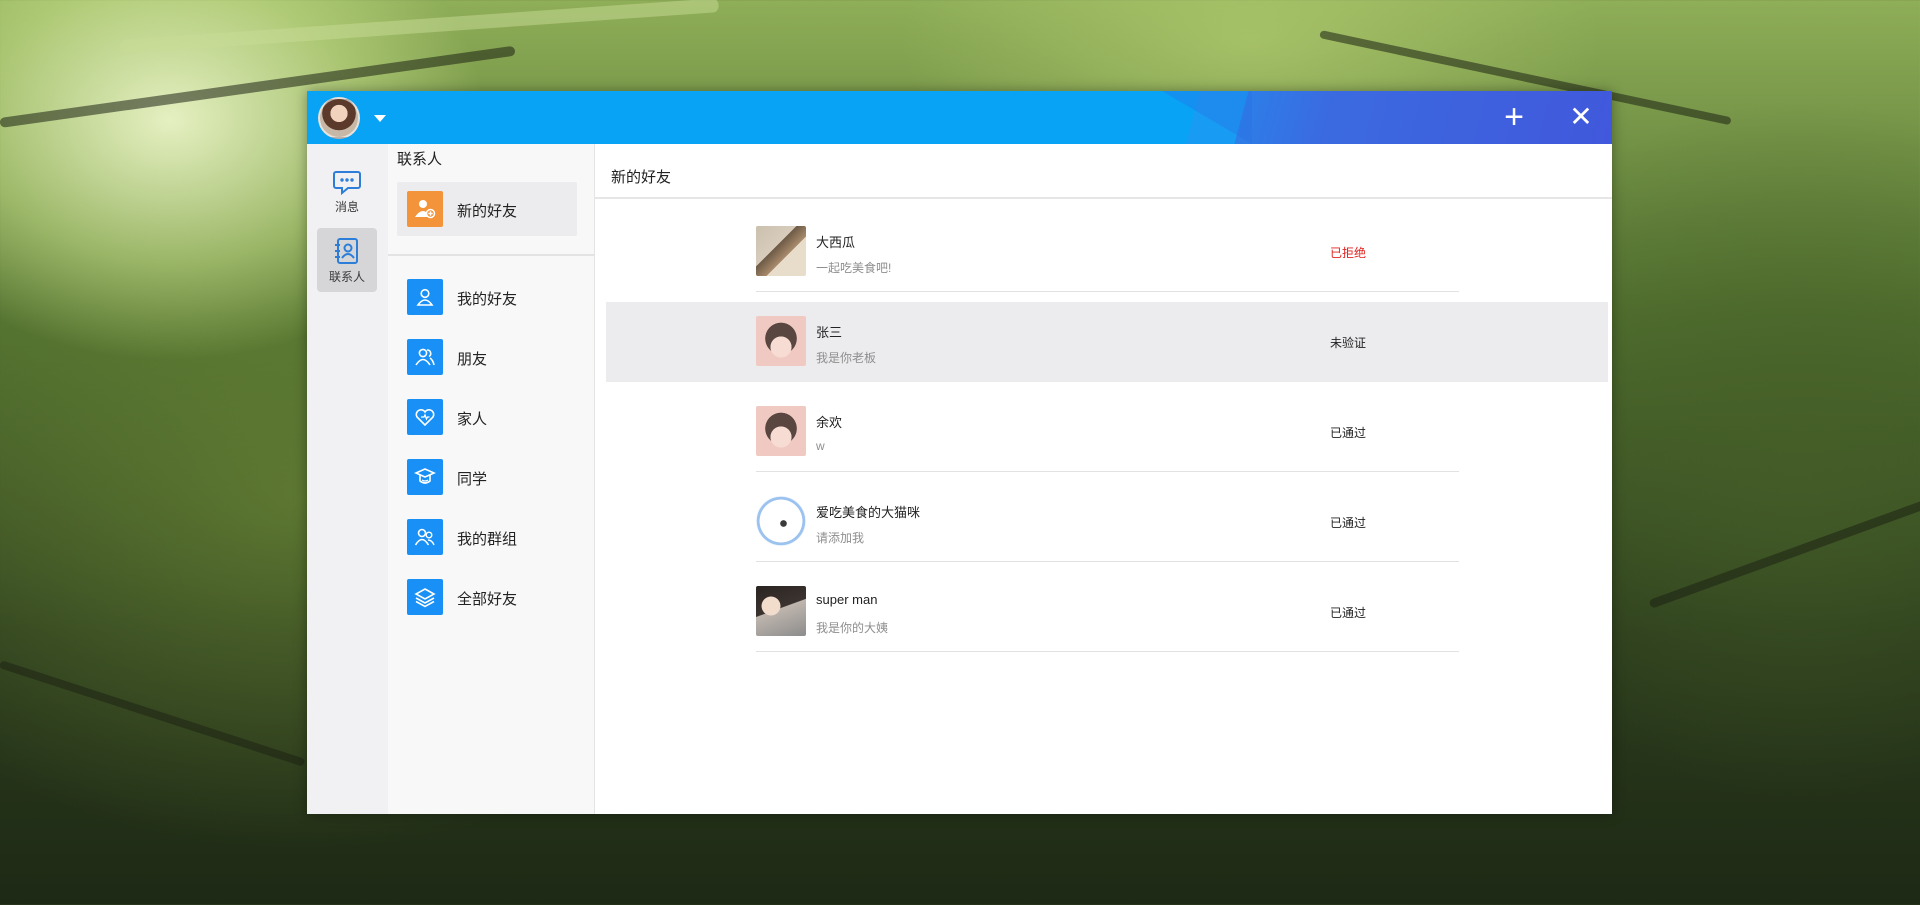  I want to click on request-message: 请添加我, so click(840, 538).